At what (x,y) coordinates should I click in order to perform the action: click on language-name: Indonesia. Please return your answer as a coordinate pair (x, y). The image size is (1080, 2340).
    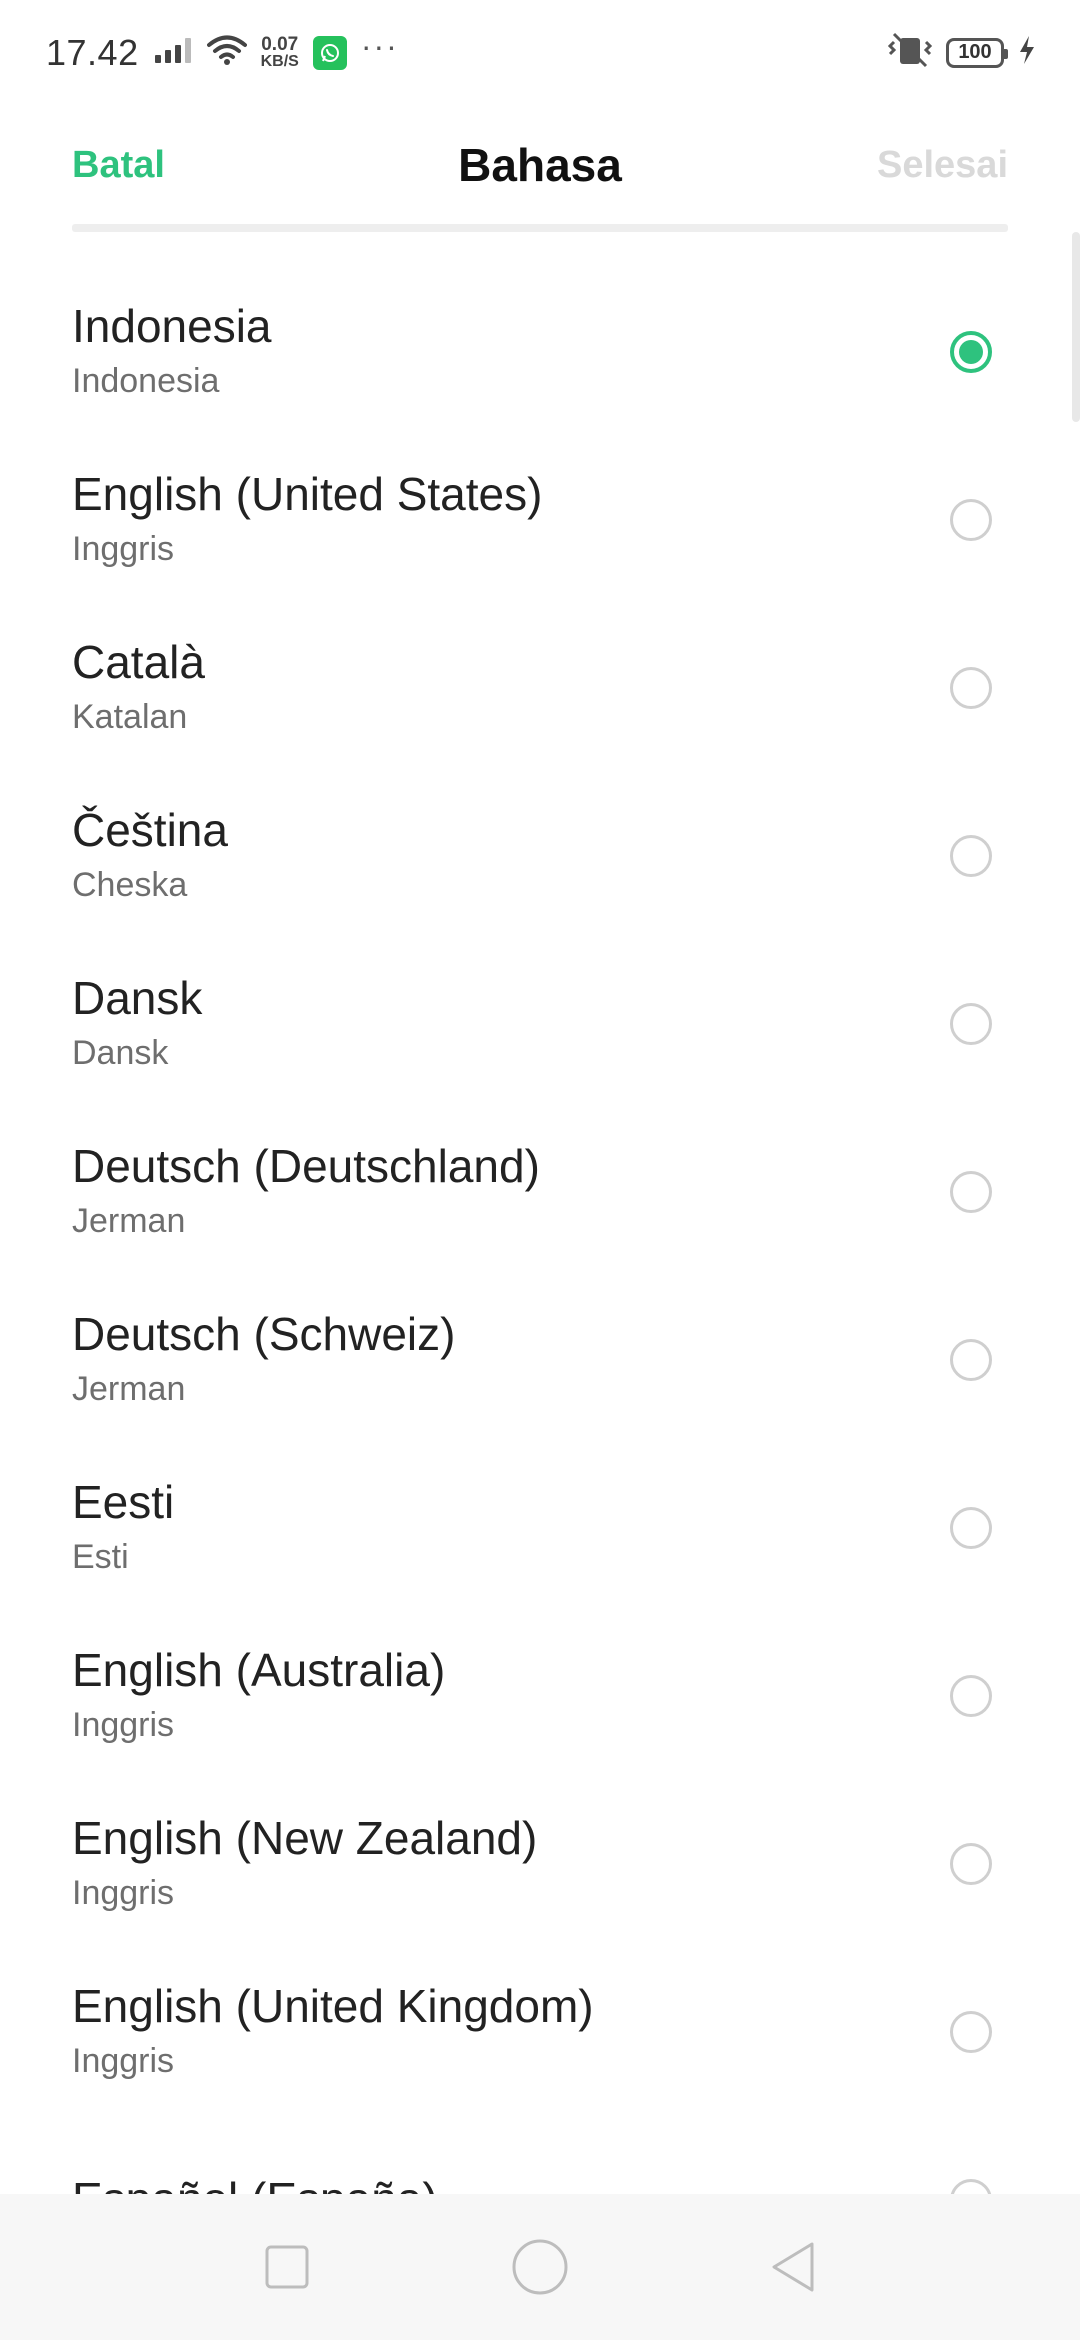
    Looking at the image, I should click on (172, 326).